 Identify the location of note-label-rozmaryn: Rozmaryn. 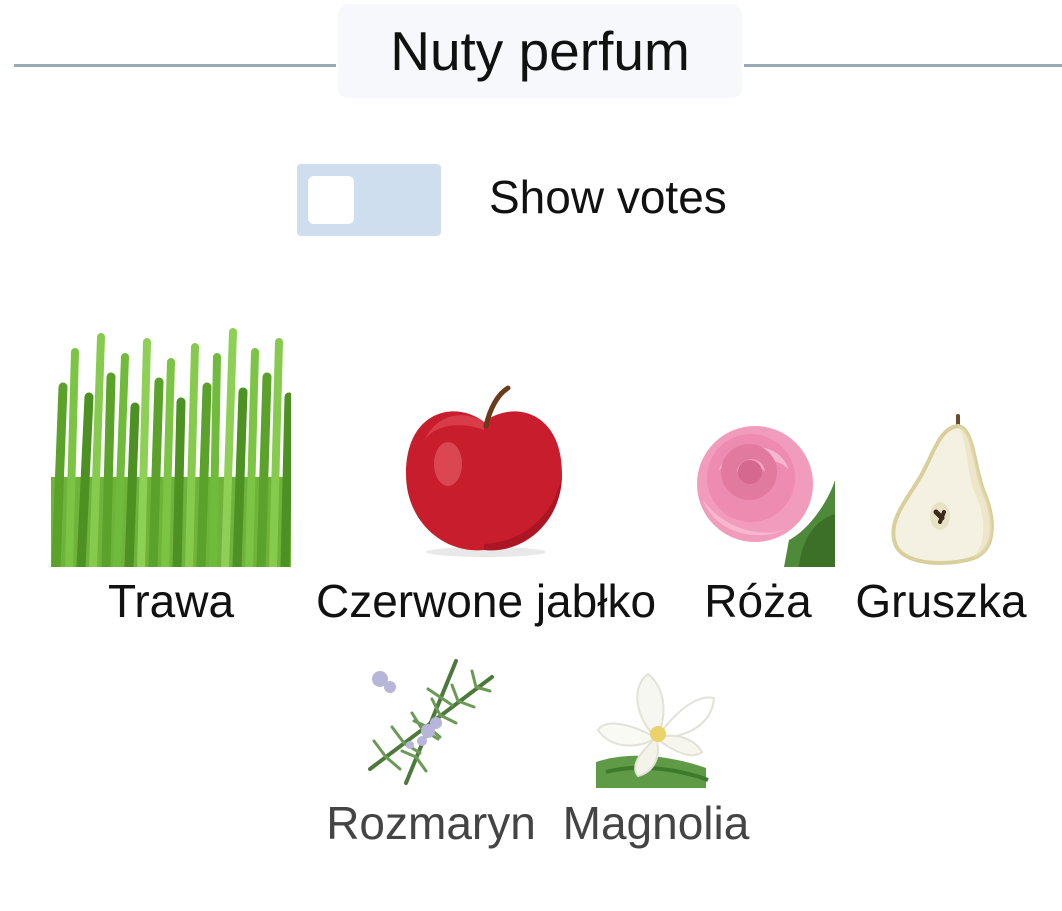
(431, 823).